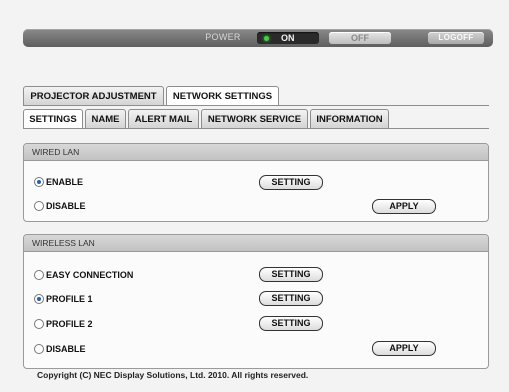  Describe the element at coordinates (256, 128) in the screenshot. I see `sub-tab-divider` at that location.